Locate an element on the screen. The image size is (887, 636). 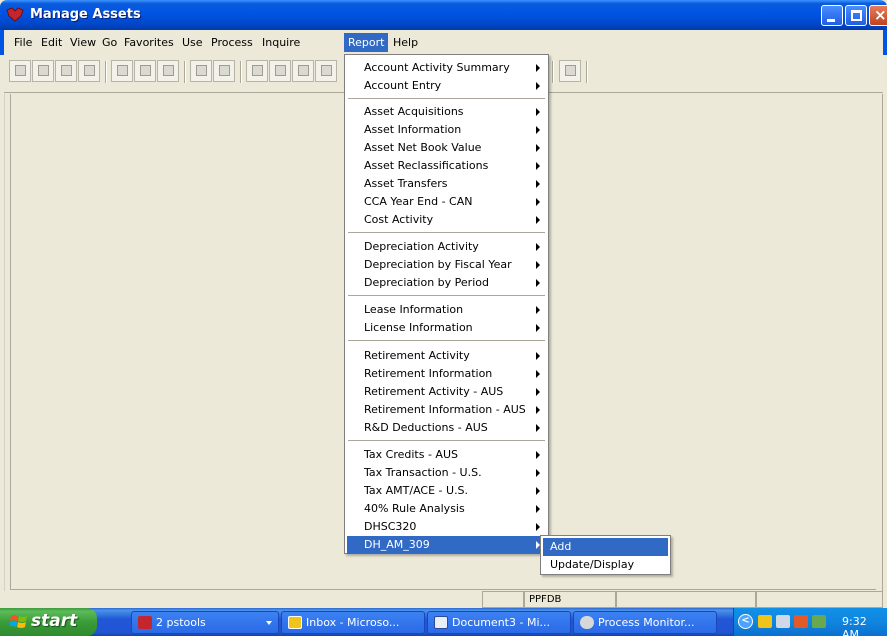
edit-button is located at coordinates (570, 71).